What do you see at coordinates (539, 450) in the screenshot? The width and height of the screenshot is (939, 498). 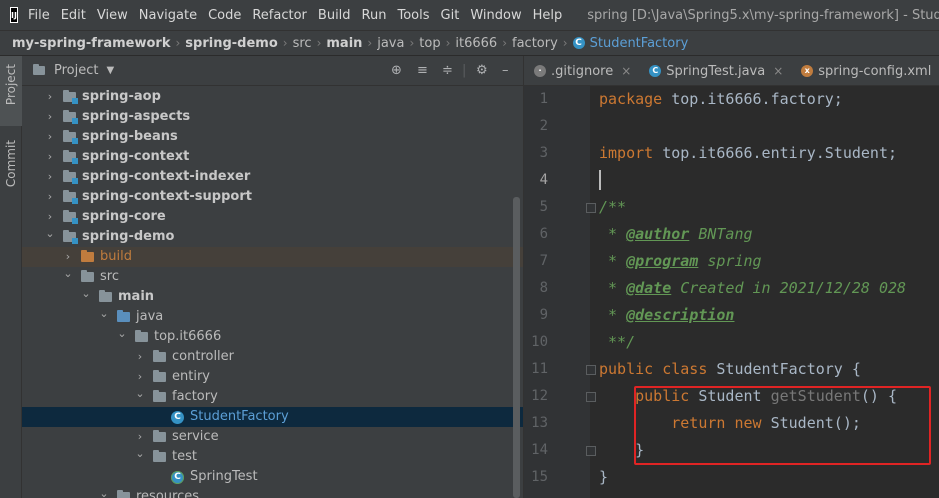 I see `line-number: 14` at bounding box center [539, 450].